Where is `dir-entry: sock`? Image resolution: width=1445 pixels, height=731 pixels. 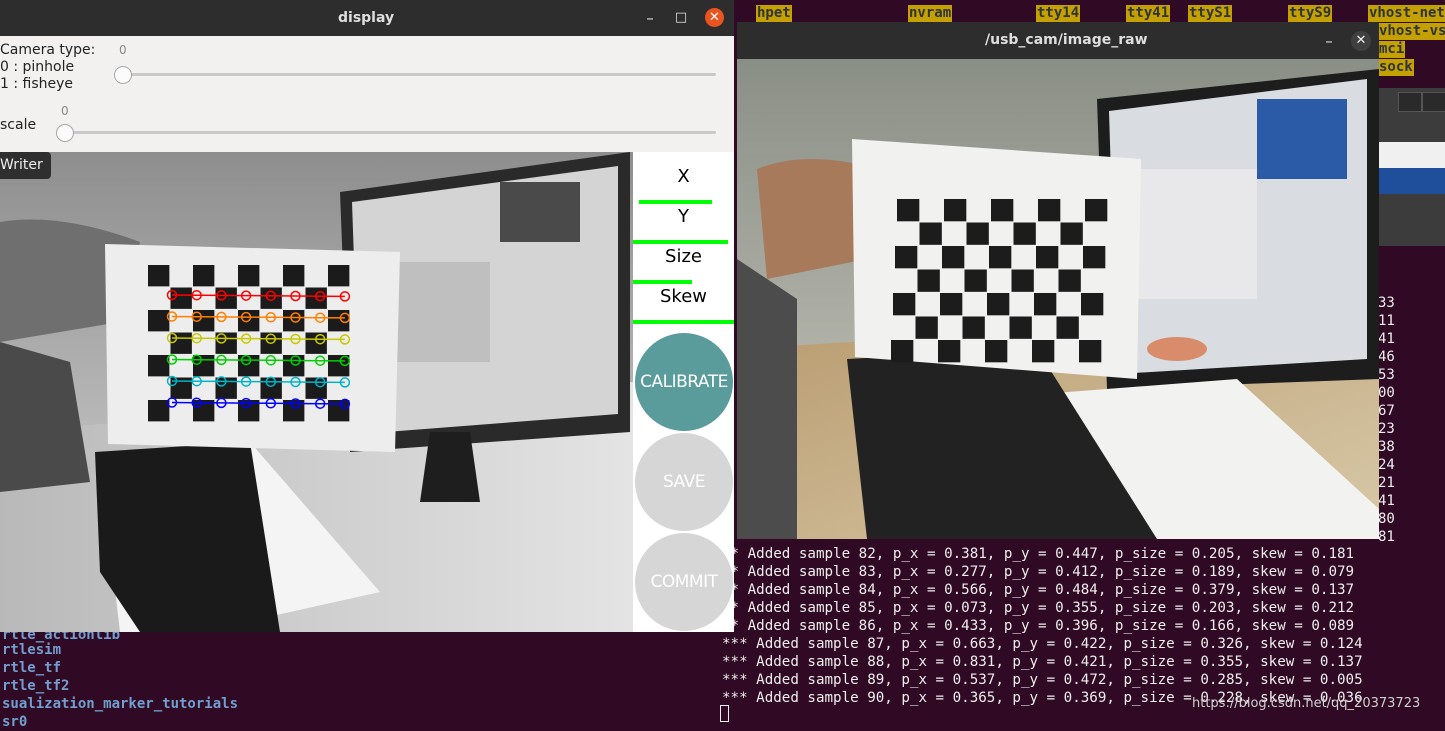
dir-entry: sock is located at coordinates (1396, 67).